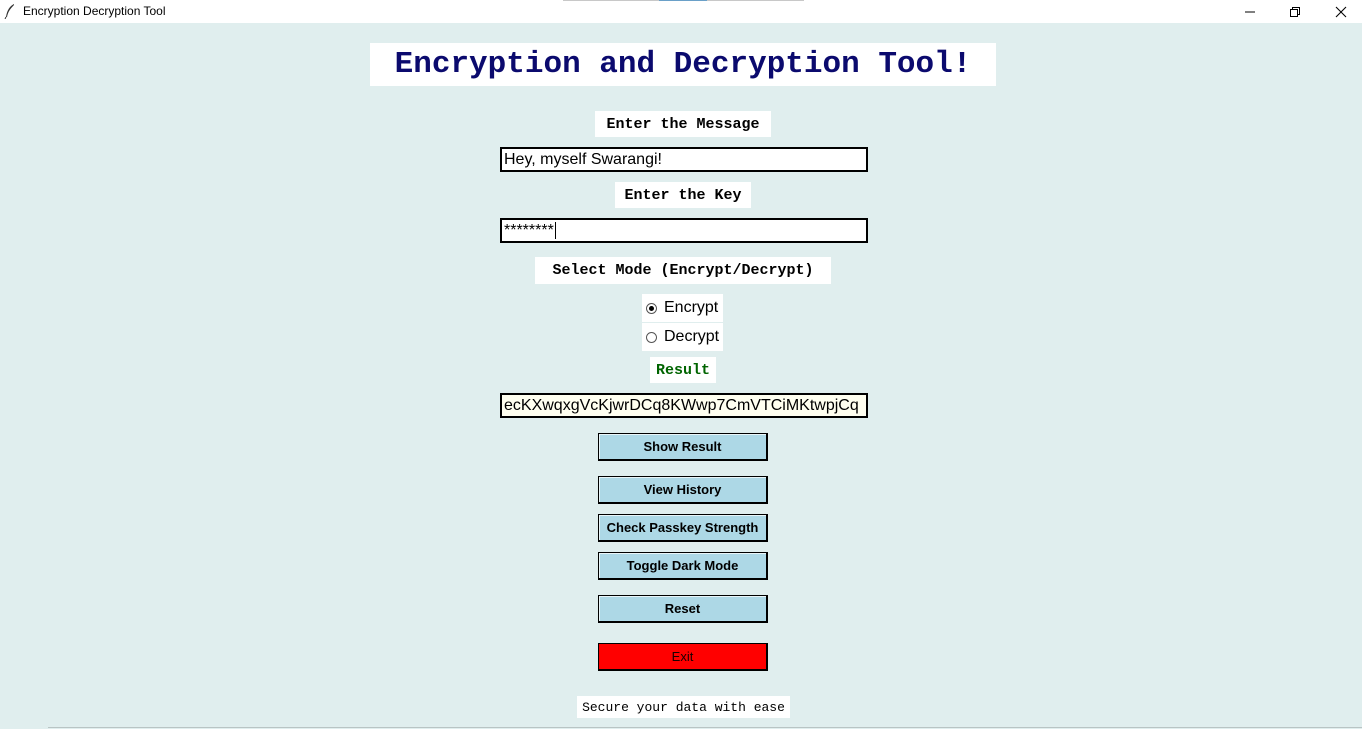 Image resolution: width=1362 pixels, height=729 pixels. I want to click on radio-unselected-icon, so click(651, 337).